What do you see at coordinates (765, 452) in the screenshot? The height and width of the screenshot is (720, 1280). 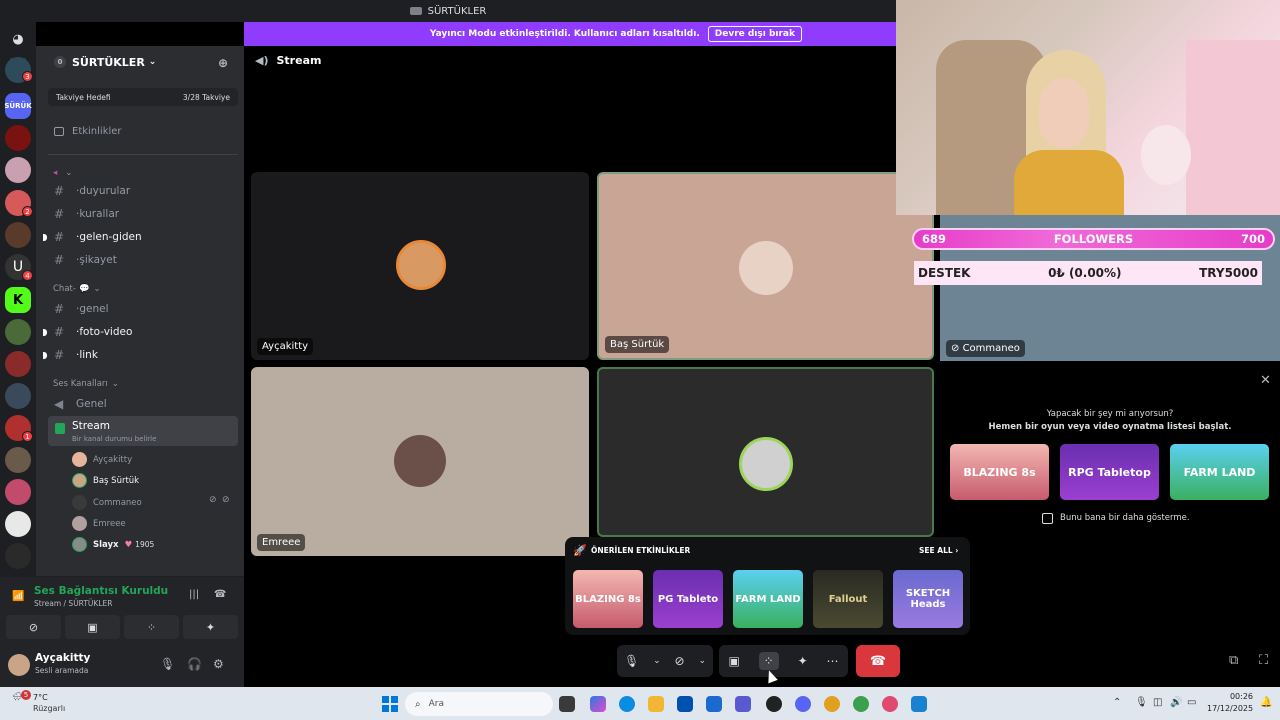 I see `participant-tile-speaking` at bounding box center [765, 452].